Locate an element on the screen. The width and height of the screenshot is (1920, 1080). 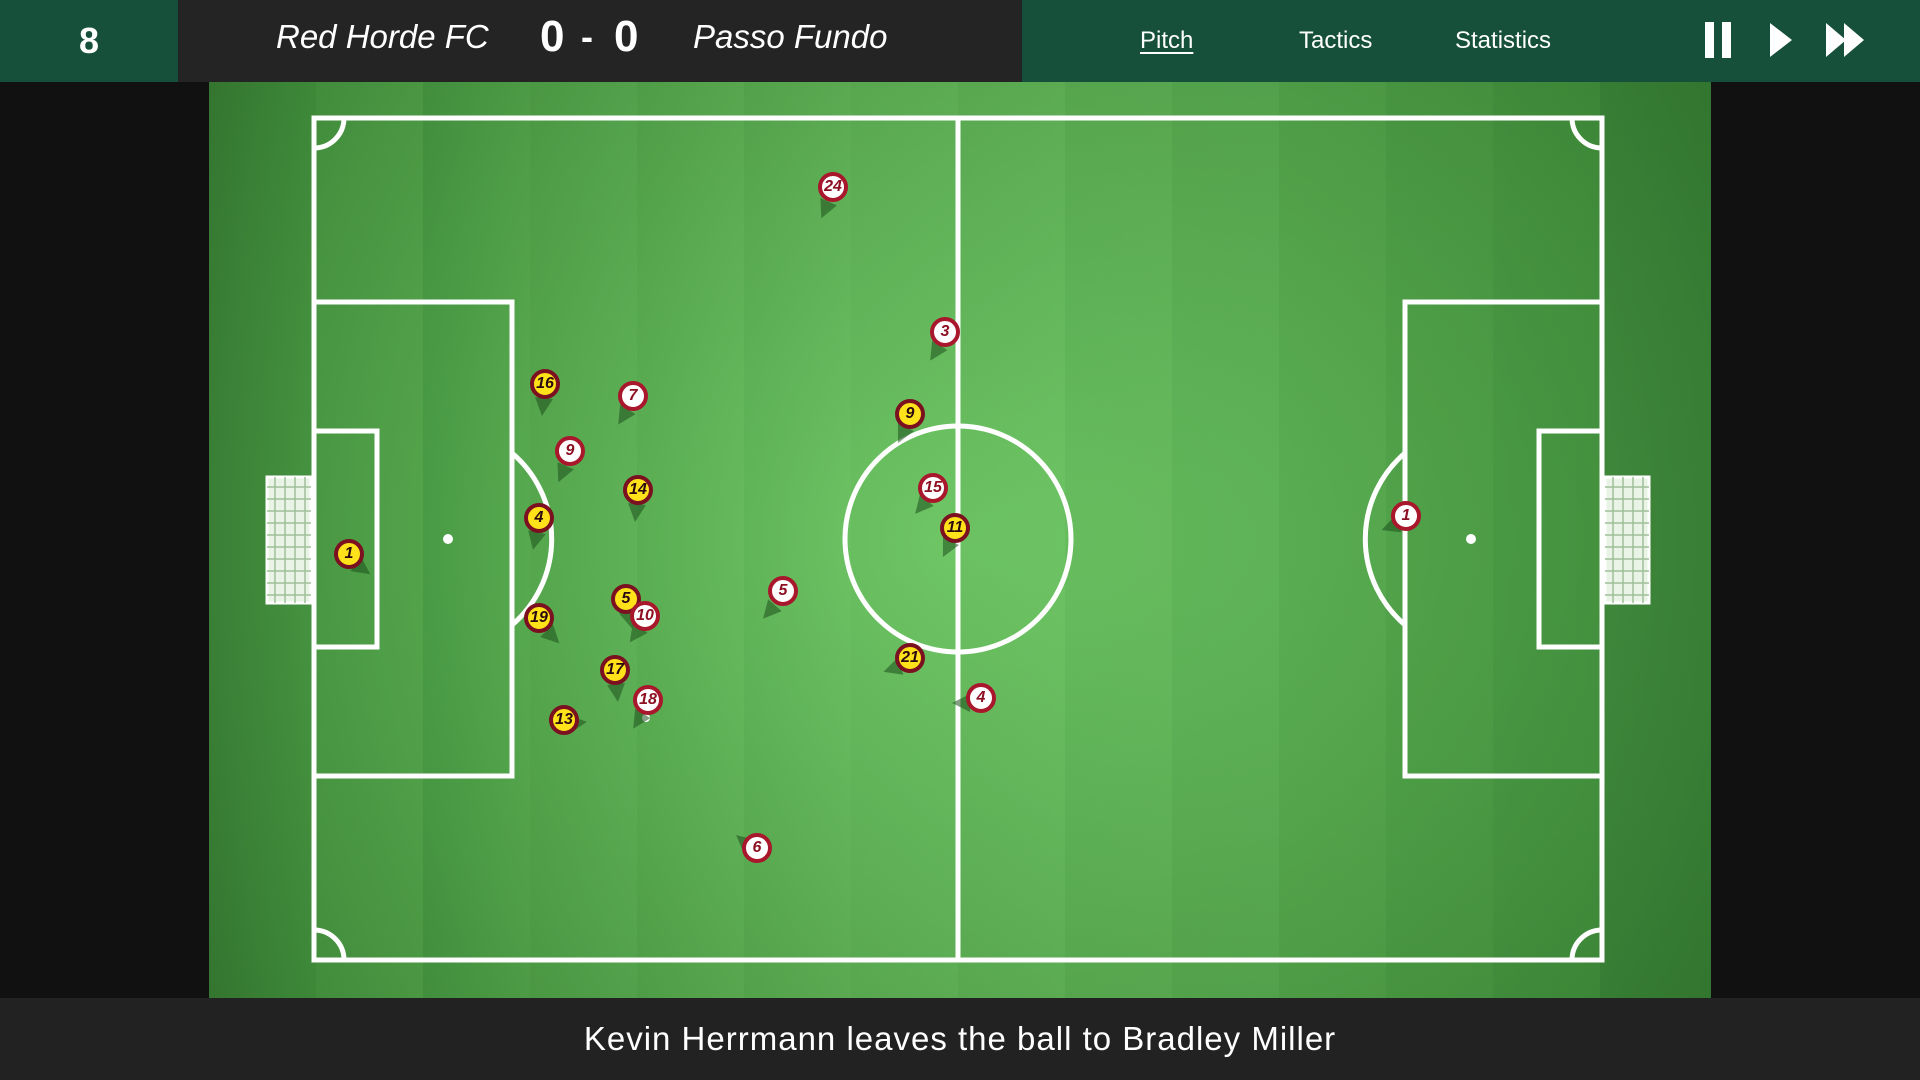
away-score: 0 is located at coordinates (626, 36).